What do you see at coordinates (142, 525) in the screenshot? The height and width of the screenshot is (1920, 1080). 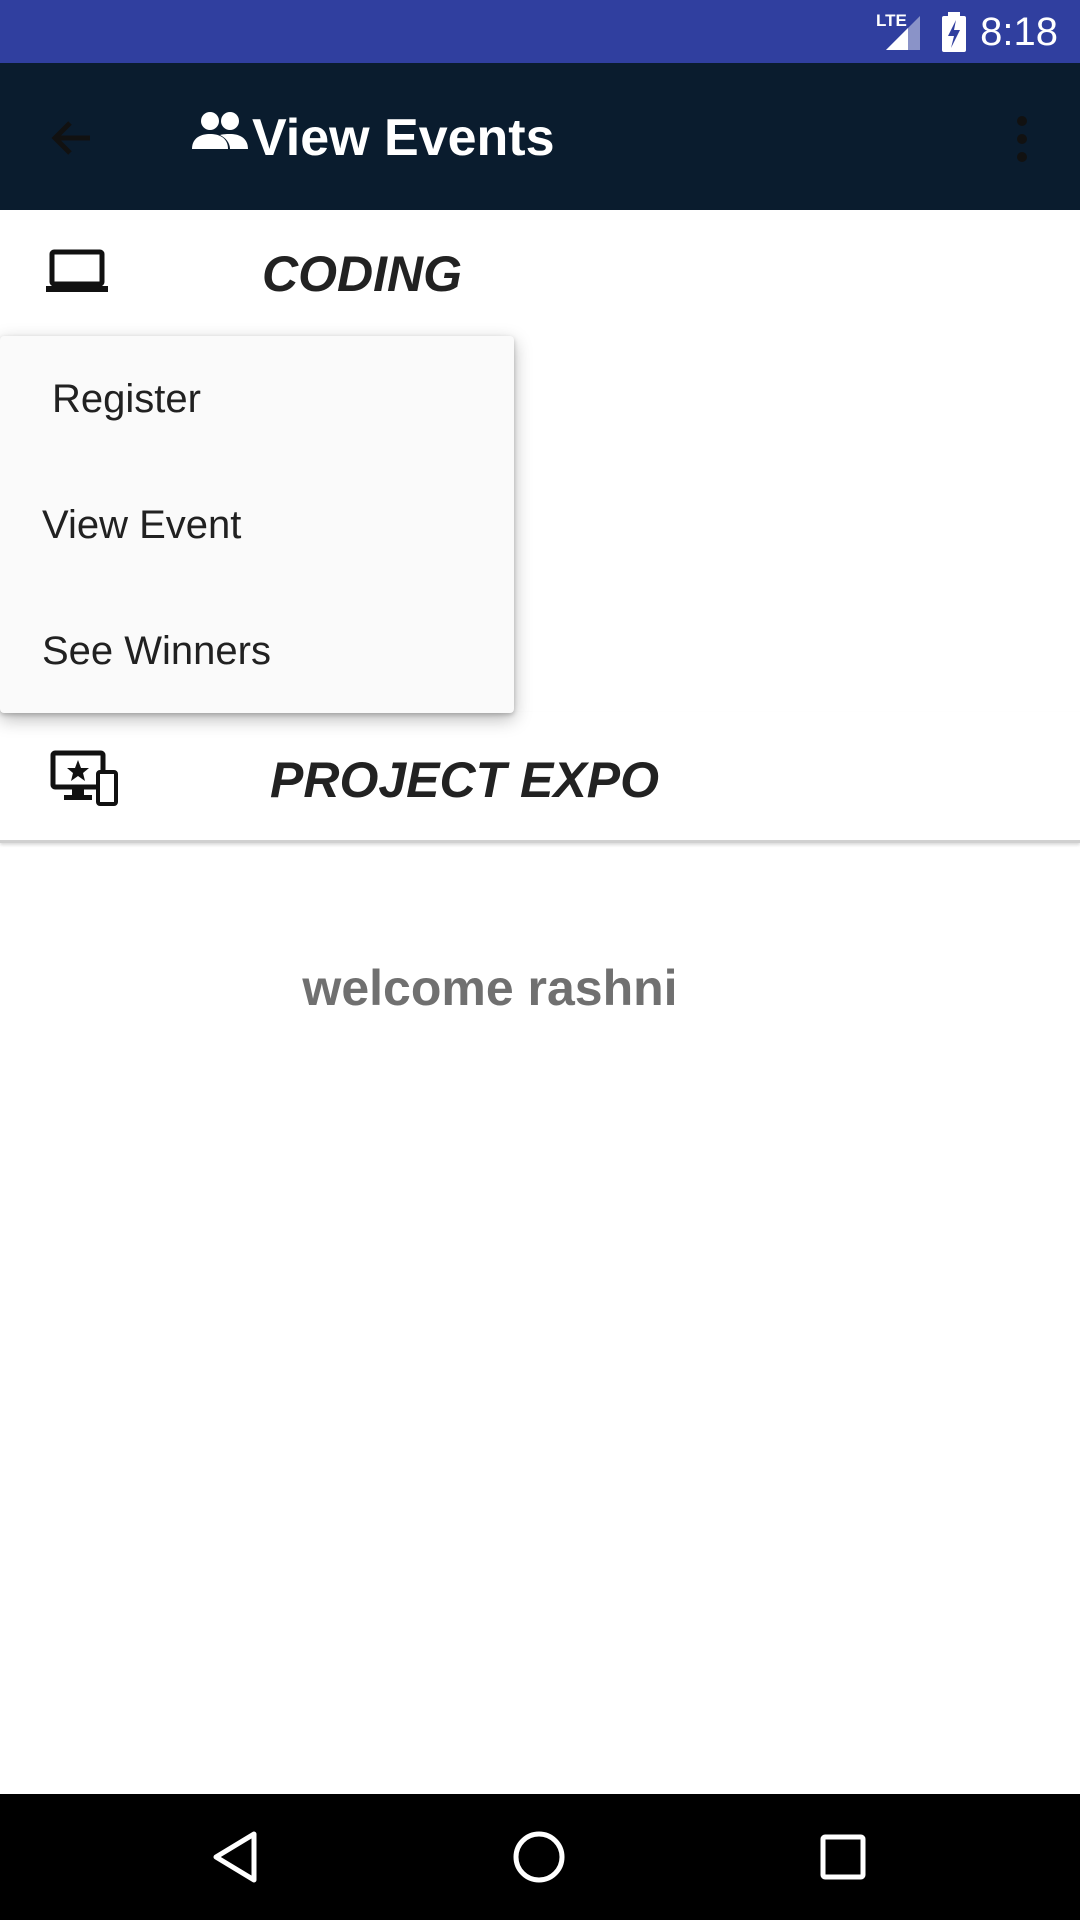 I see `menu-item-label: View Event` at bounding box center [142, 525].